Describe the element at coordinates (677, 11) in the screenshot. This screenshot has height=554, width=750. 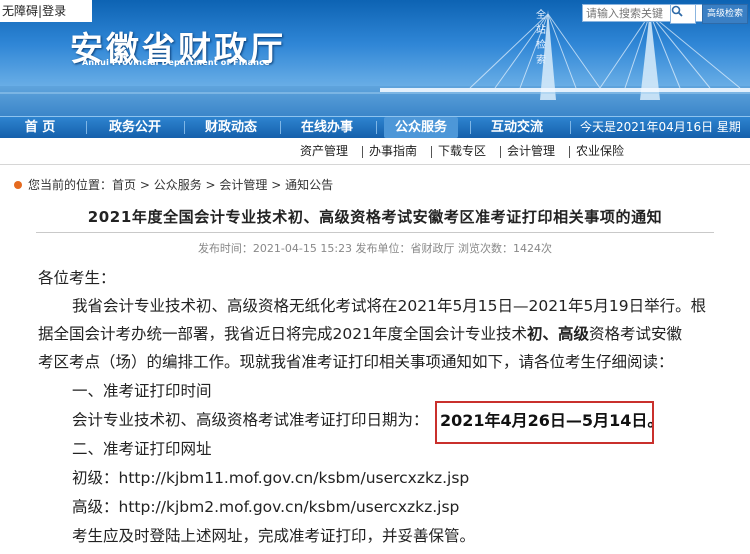
I see `search-icon` at that location.